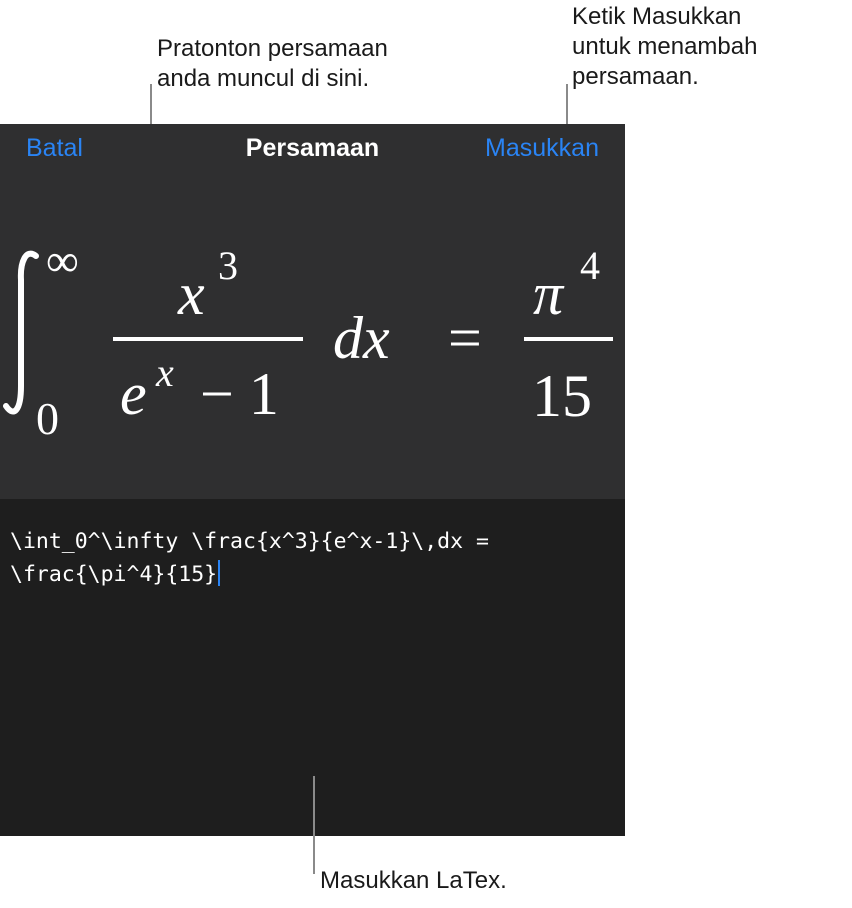  Describe the element at coordinates (542, 148) in the screenshot. I see `insert-button: Masukkan` at that location.